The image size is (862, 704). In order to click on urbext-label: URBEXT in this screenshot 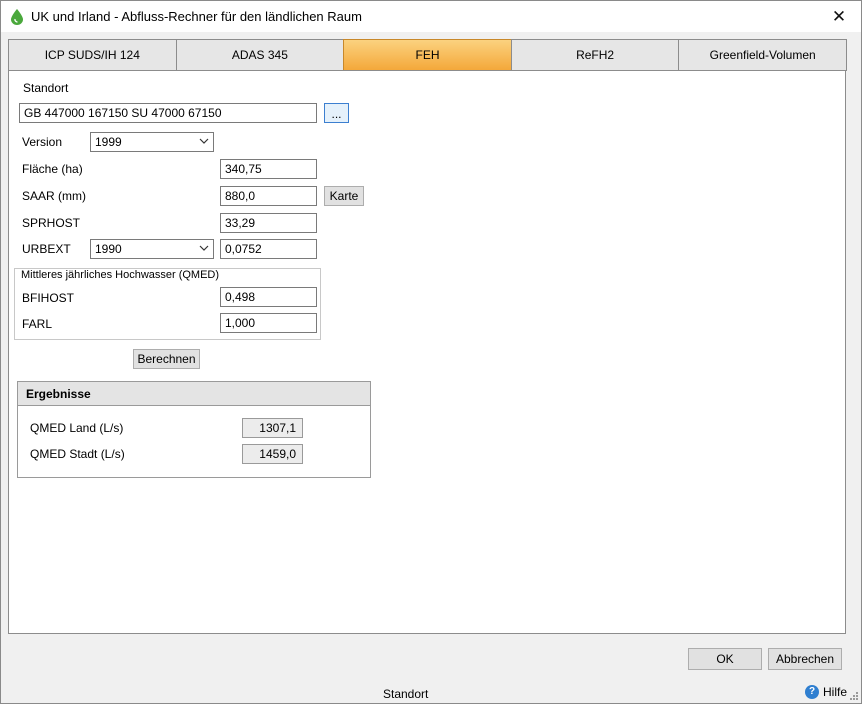, I will do `click(46, 249)`.